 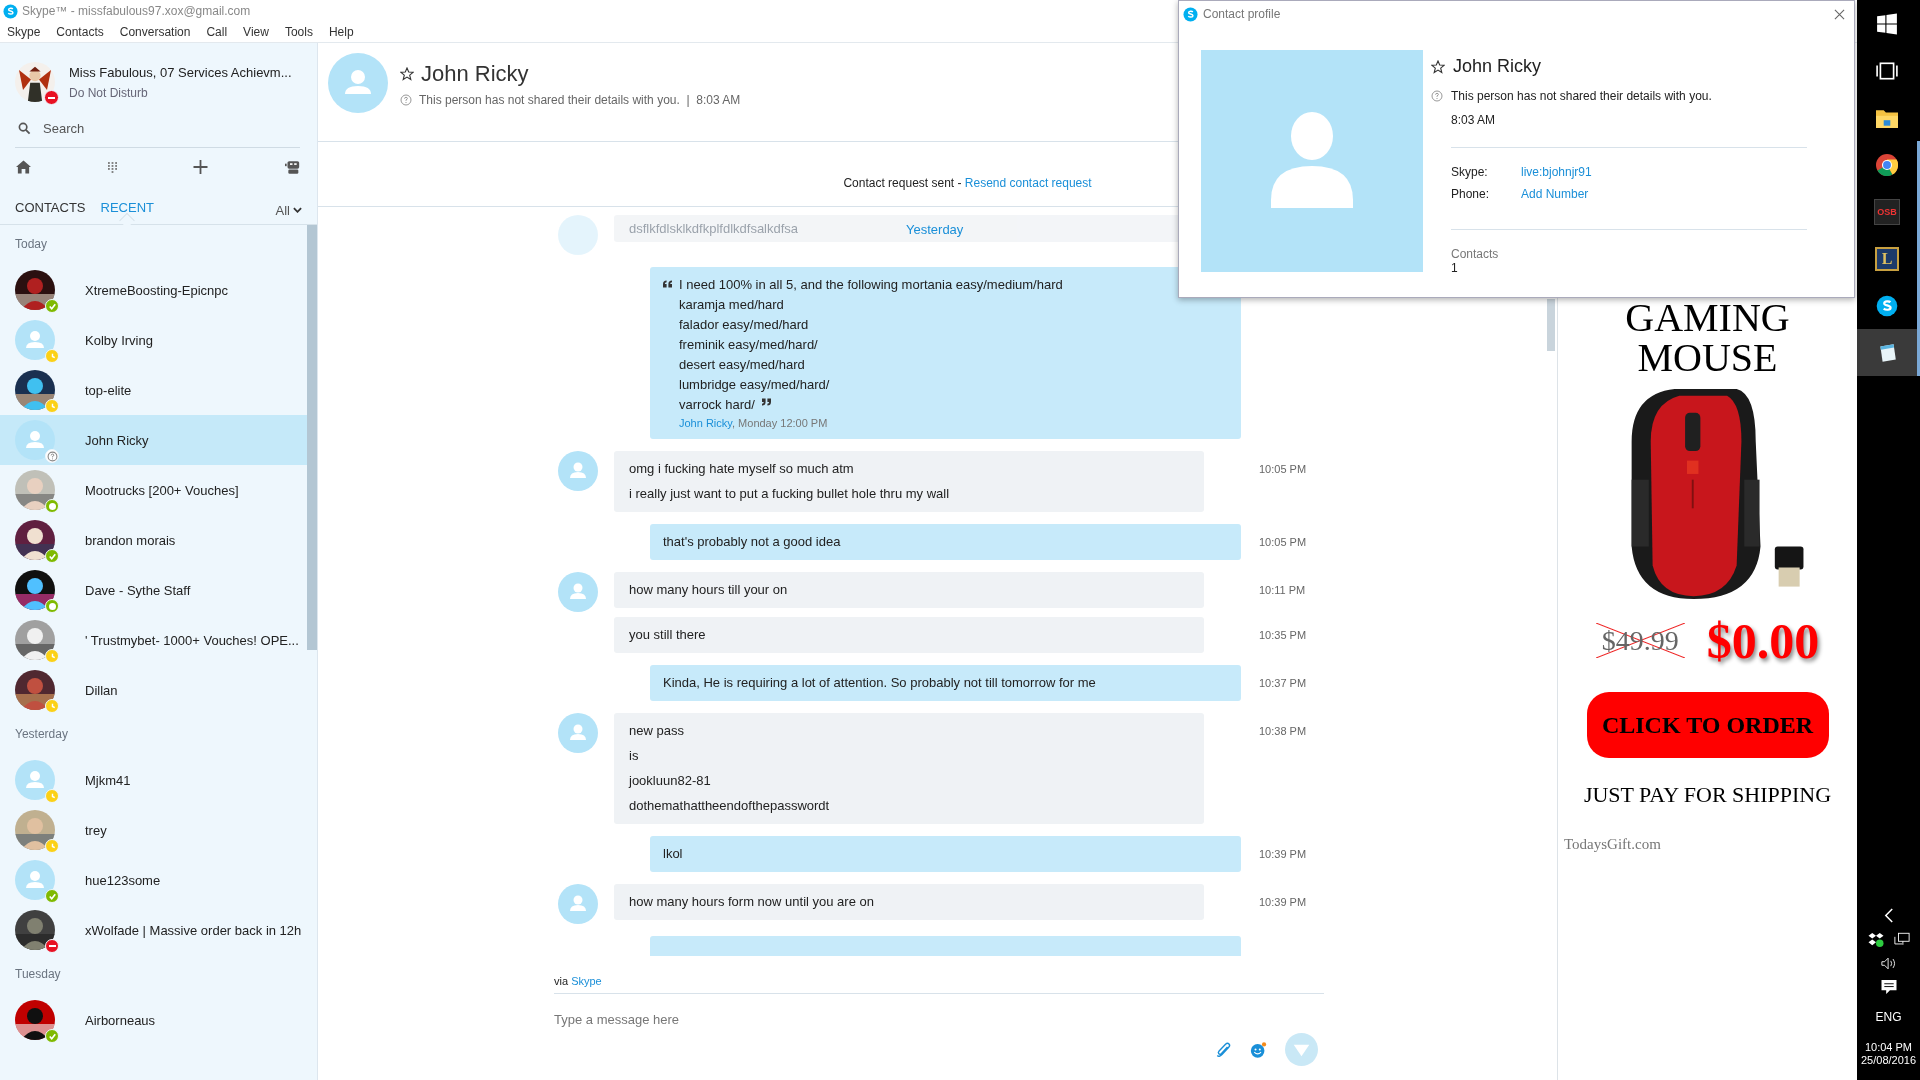 I want to click on contact-item: trey, so click(x=153, y=830).